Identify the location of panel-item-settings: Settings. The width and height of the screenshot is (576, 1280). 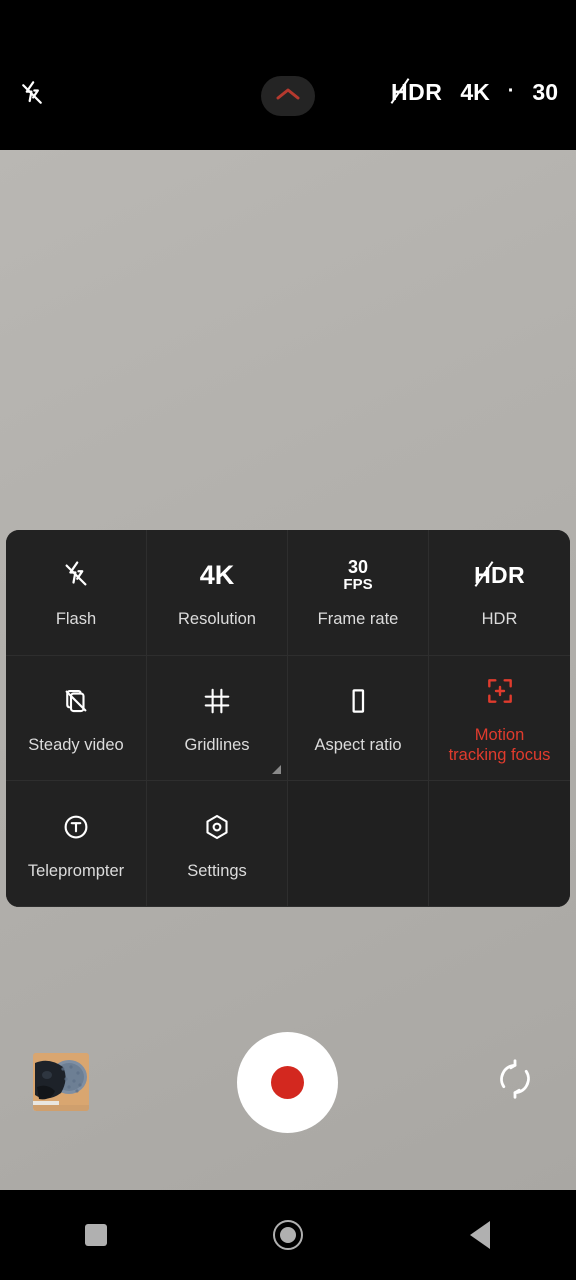
(217, 844).